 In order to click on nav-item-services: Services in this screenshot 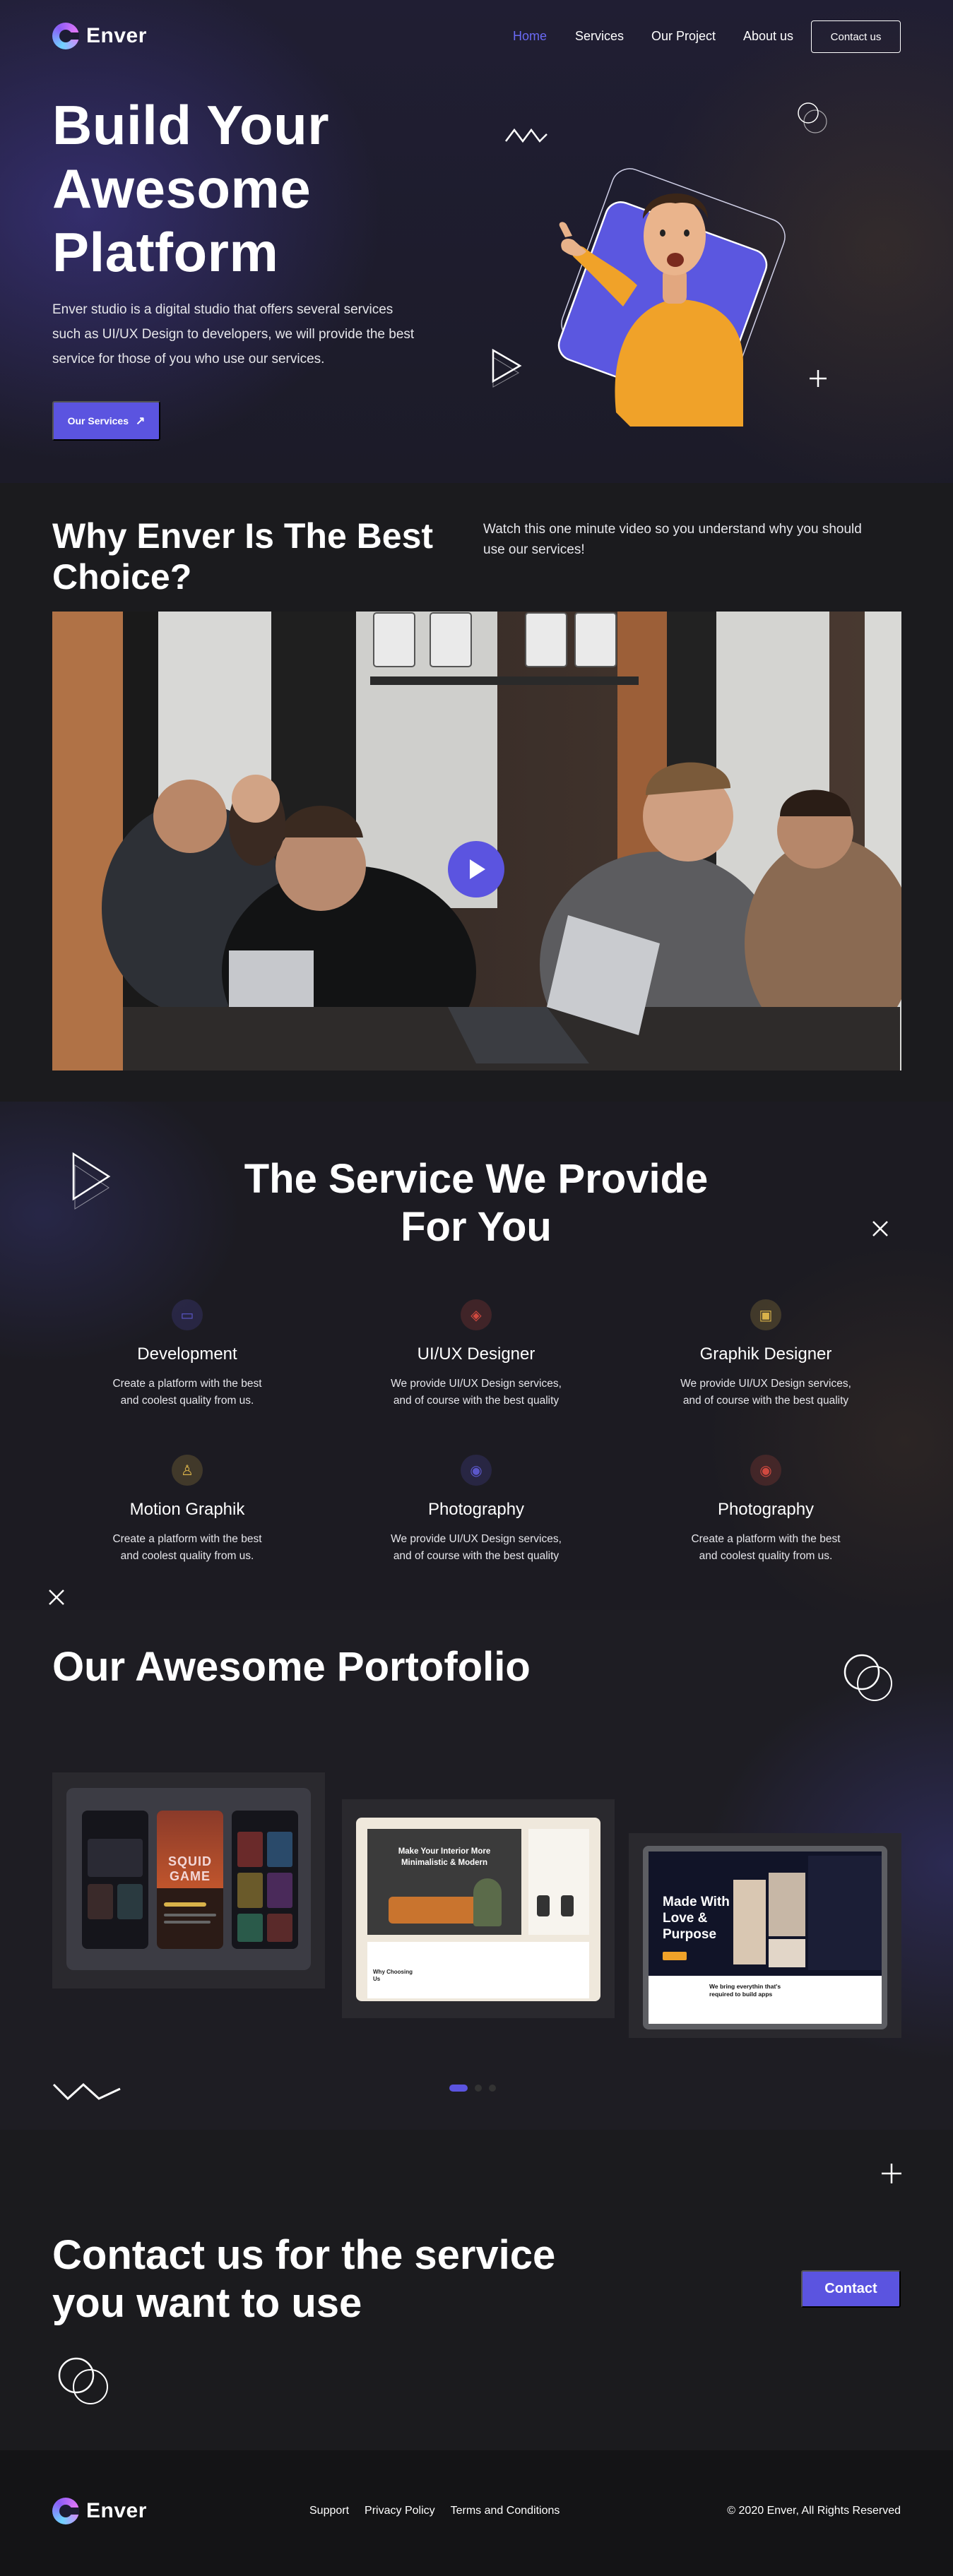, I will do `click(599, 36)`.